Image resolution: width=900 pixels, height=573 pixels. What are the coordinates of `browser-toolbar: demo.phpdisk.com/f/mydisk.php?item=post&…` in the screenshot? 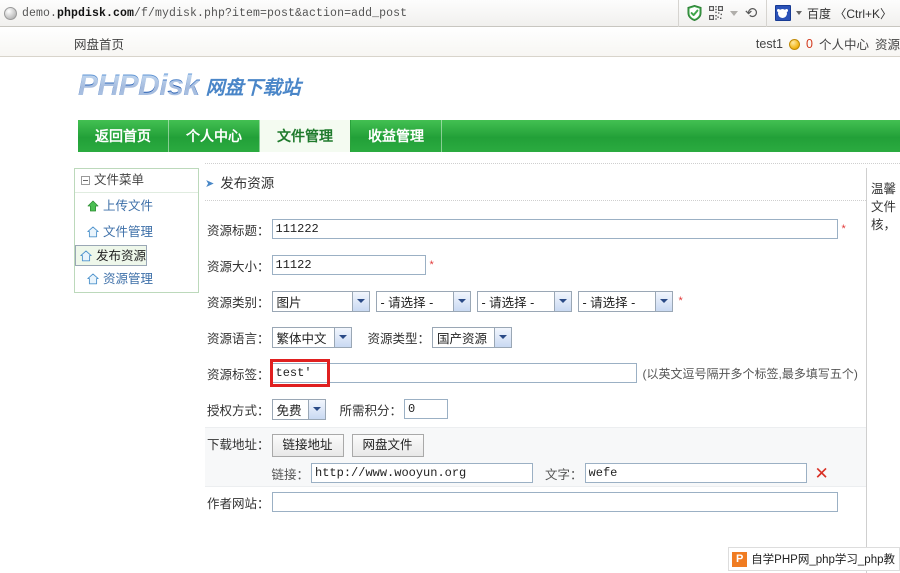 It's located at (450, 13).